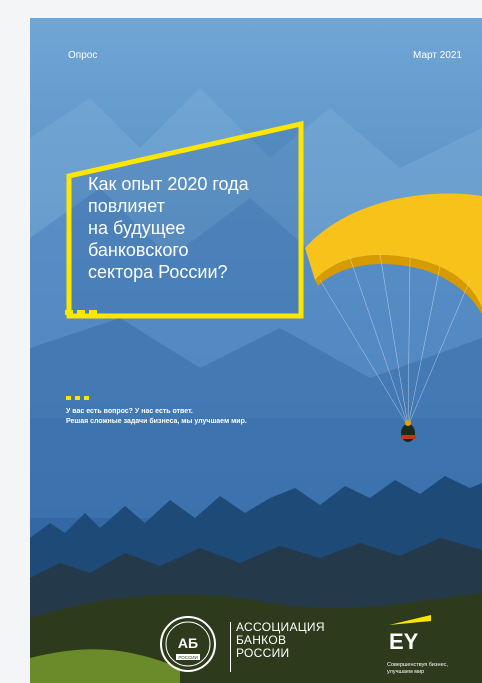 The width and height of the screenshot is (482, 683). I want to click on tagline-dots-decoration, so click(77, 398).